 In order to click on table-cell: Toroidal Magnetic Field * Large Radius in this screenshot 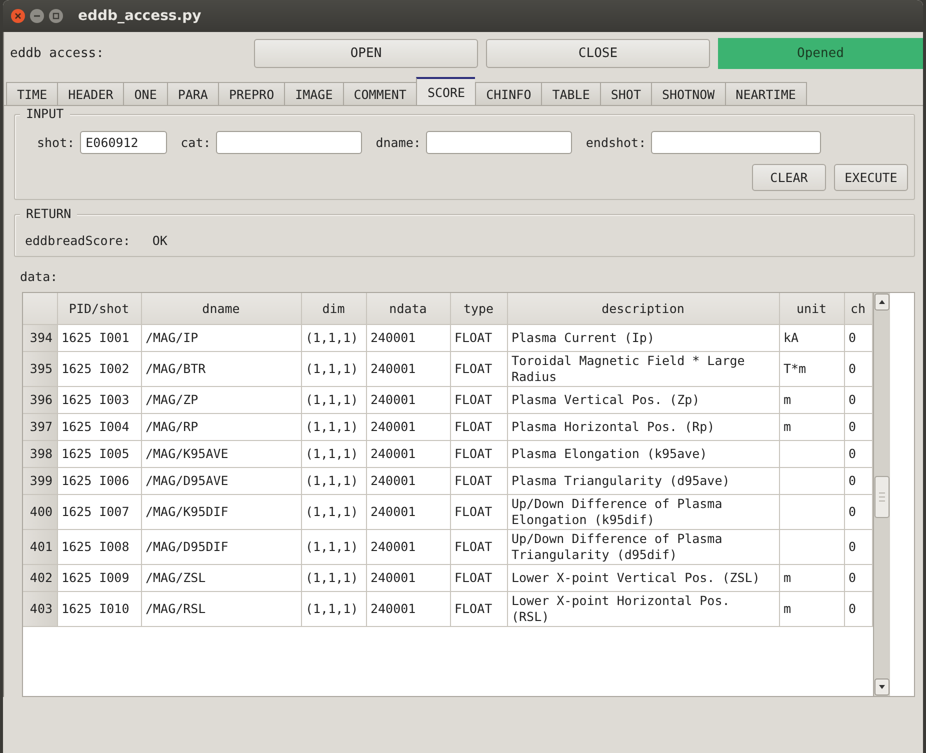, I will do `click(628, 368)`.